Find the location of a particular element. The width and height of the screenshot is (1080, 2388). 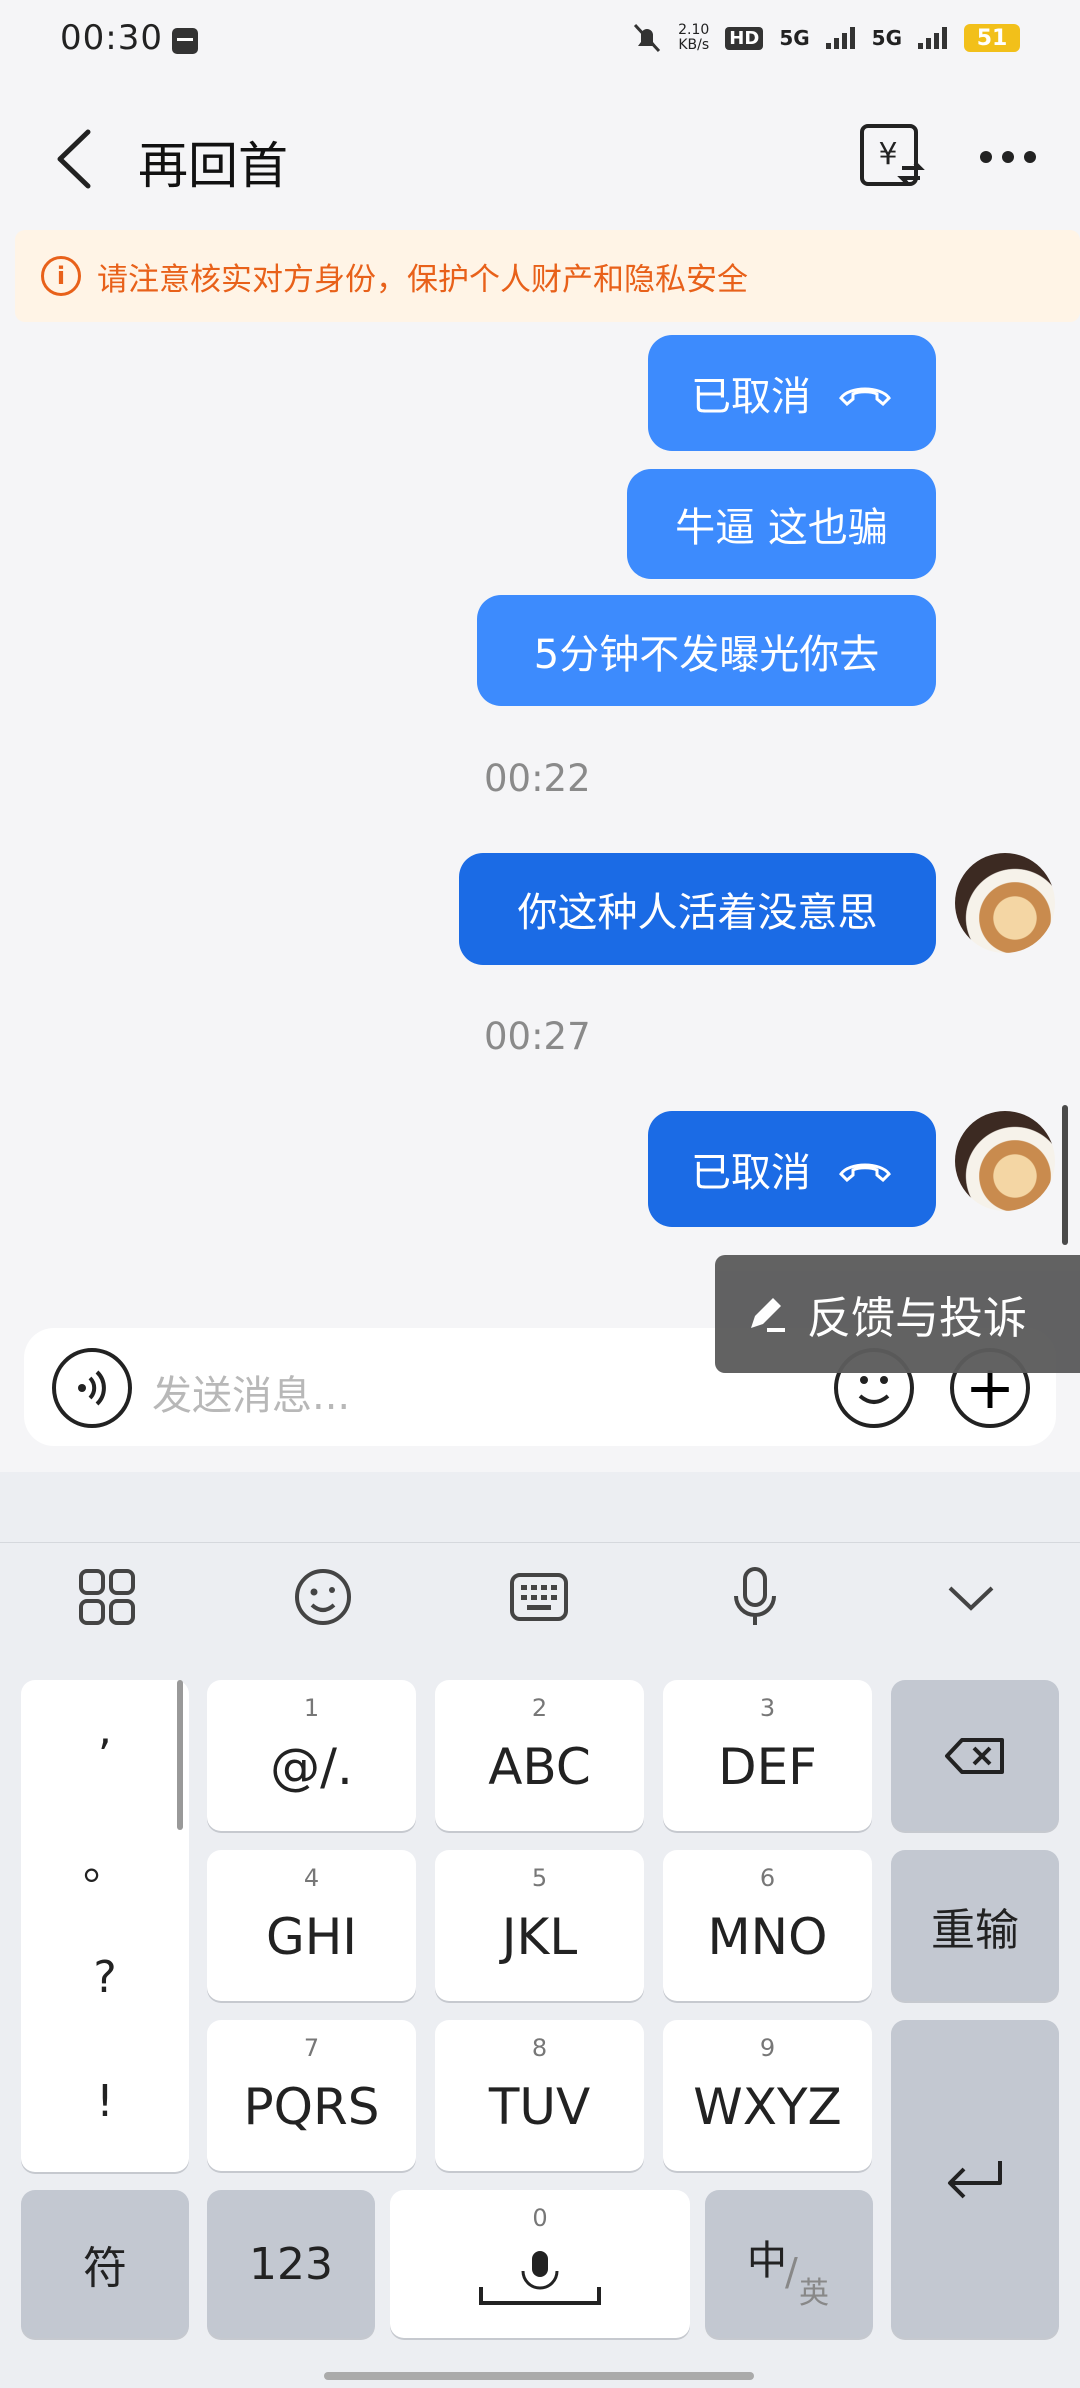

transfer-money-icon: ¥ is located at coordinates (892, 156).